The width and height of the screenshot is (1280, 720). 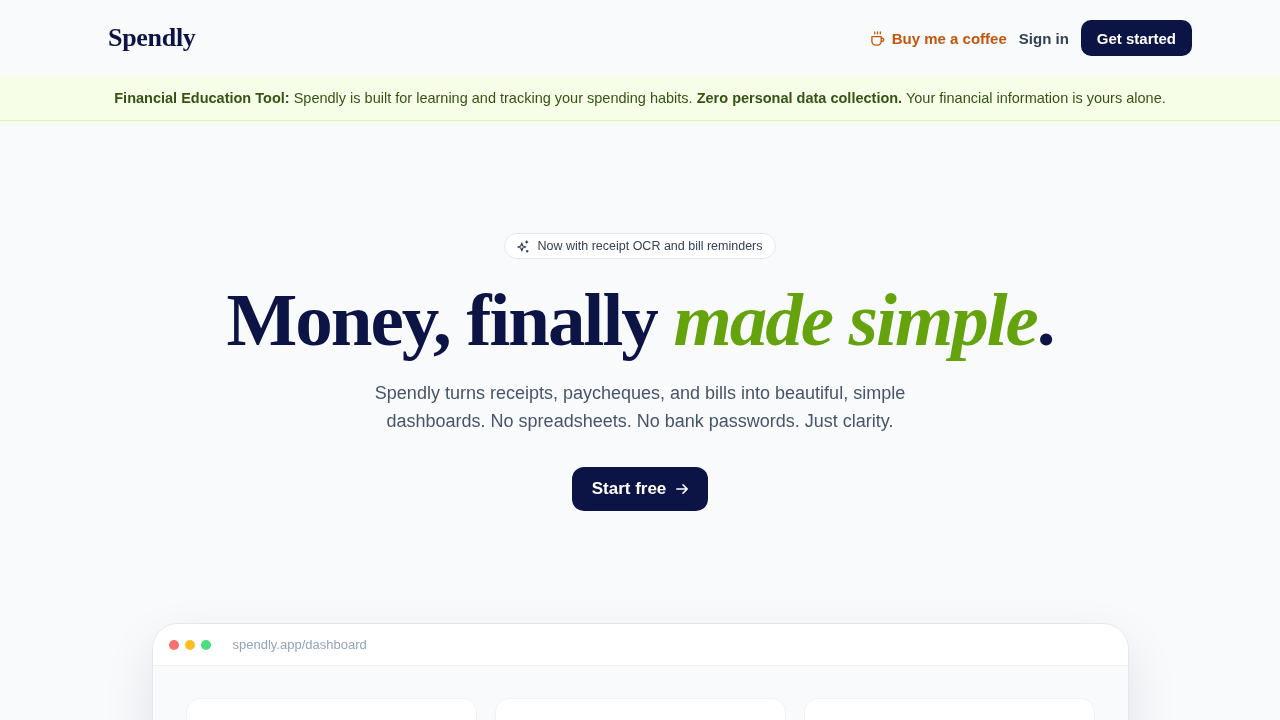 What do you see at coordinates (640, 489) in the screenshot?
I see `start-free-button: Start free` at bounding box center [640, 489].